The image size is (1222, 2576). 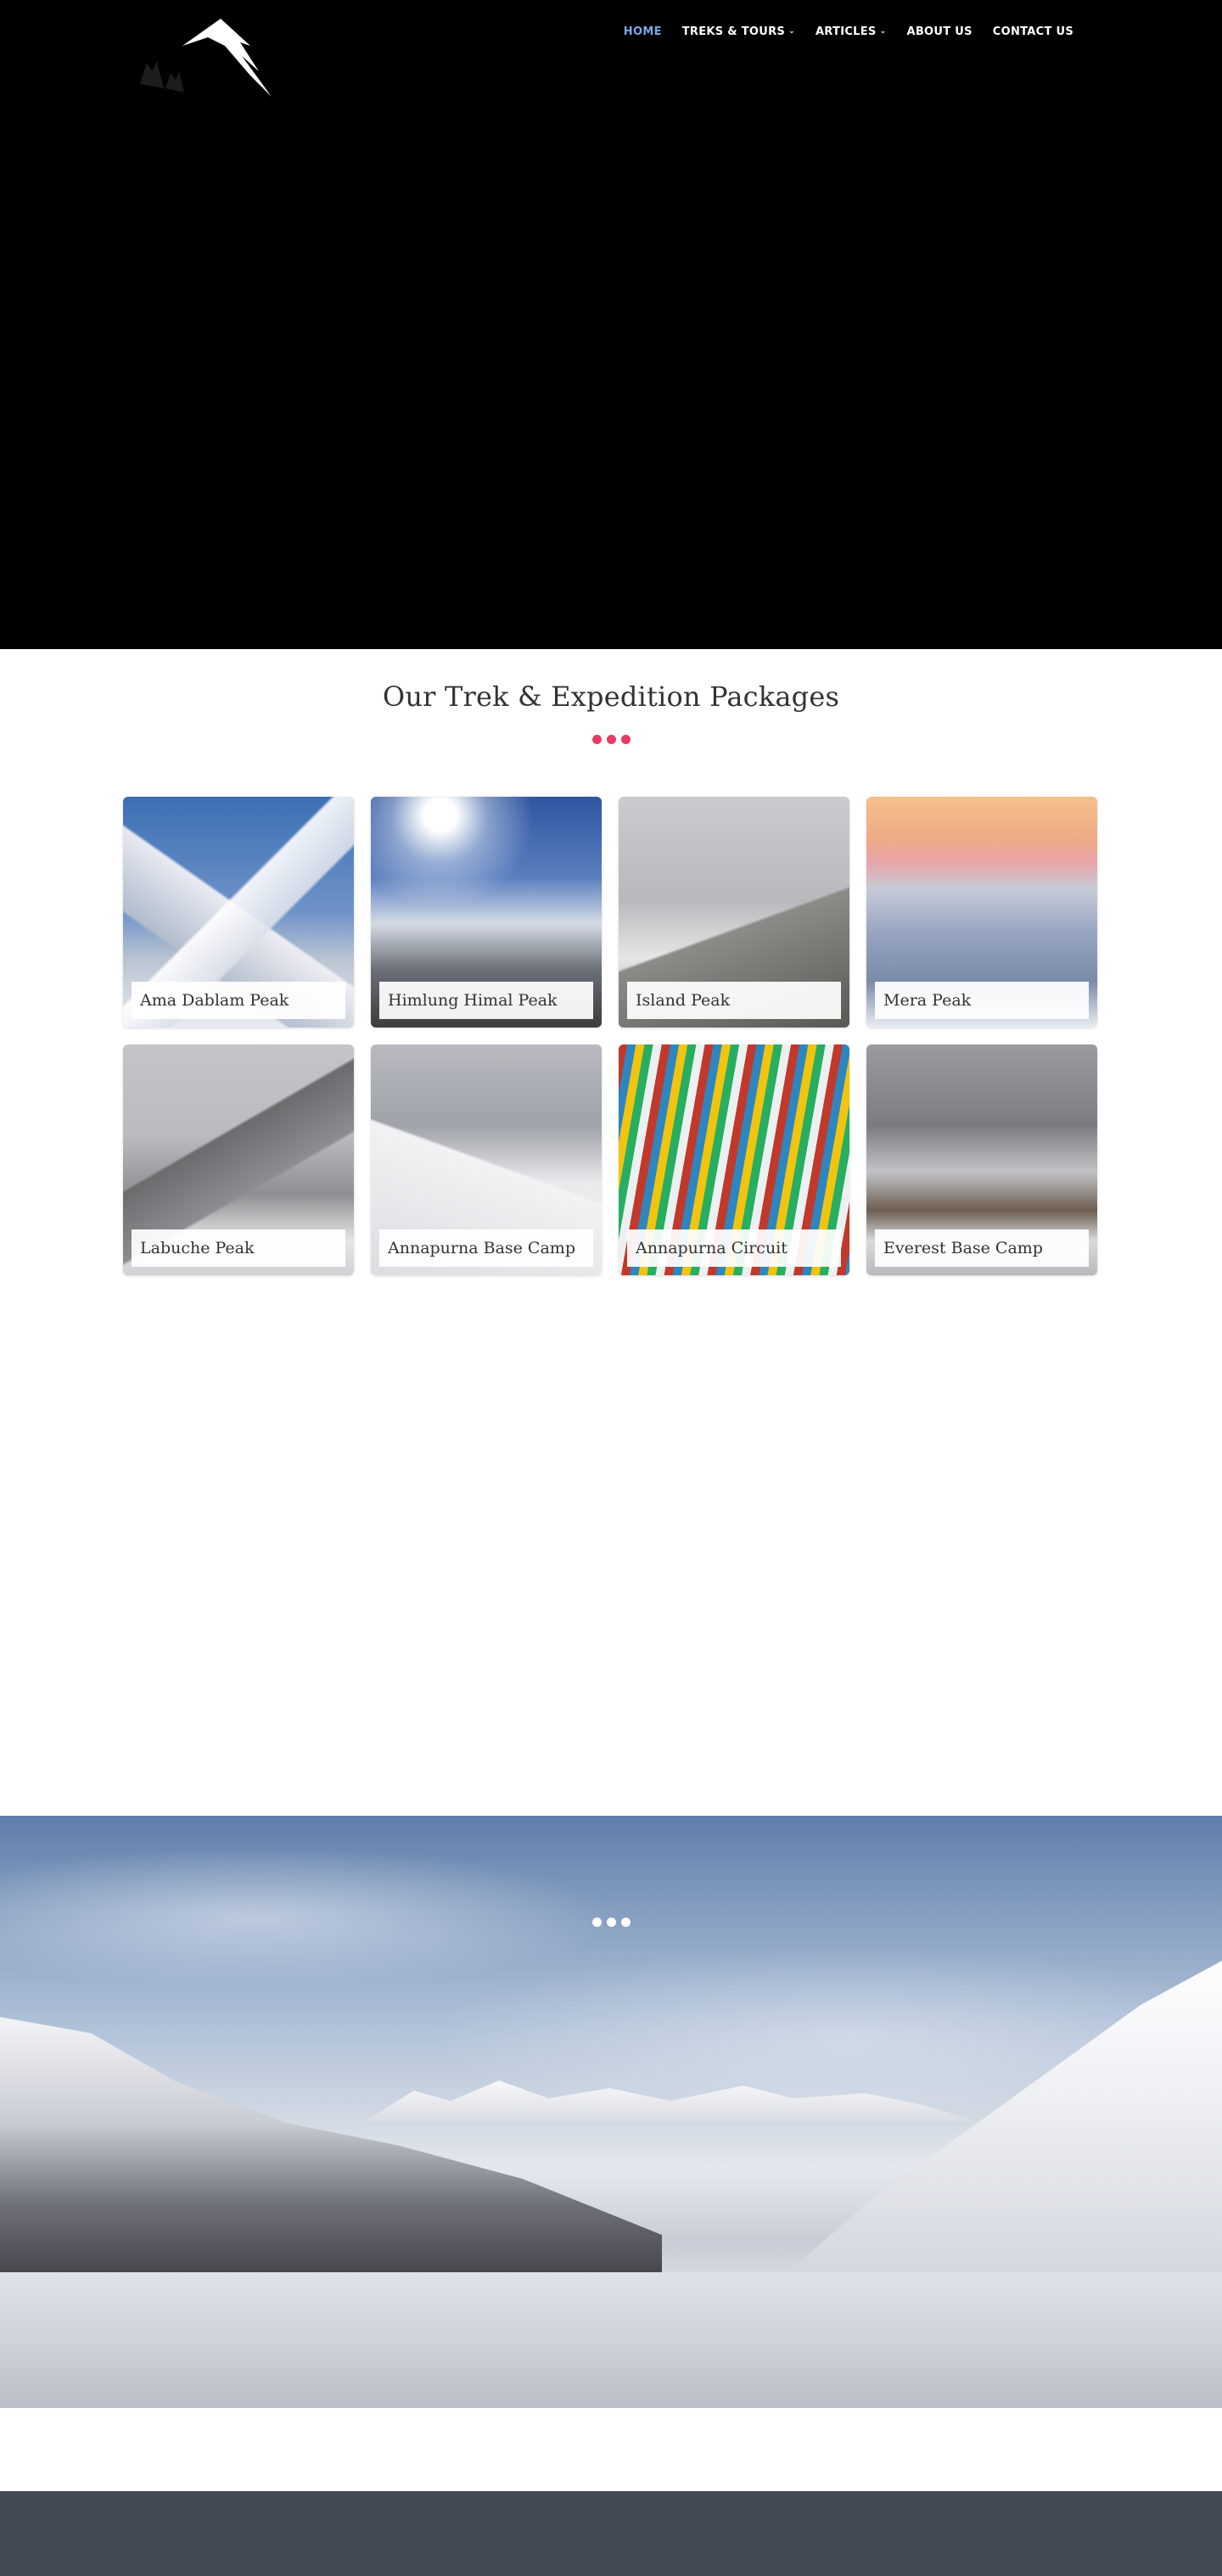 I want to click on package-card-label: Annapurna Circuit, so click(x=734, y=1248).